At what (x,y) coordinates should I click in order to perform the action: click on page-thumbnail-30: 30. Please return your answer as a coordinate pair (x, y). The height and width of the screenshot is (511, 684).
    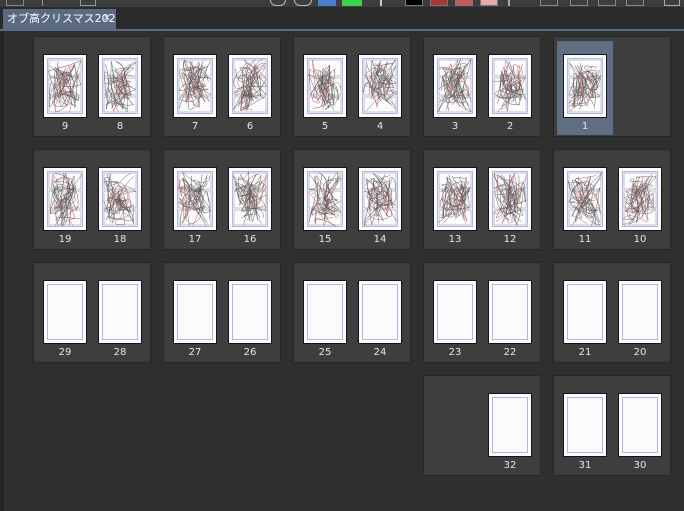
    Looking at the image, I should click on (640, 427).